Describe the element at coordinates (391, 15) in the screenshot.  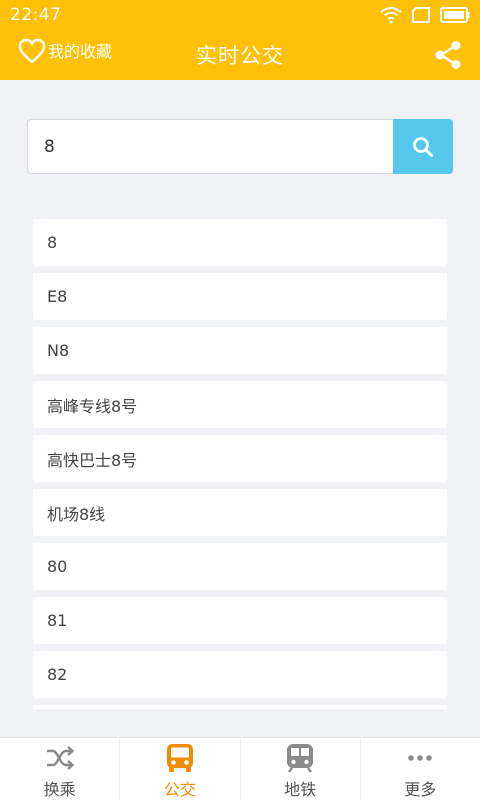
I see `wifi-icon` at that location.